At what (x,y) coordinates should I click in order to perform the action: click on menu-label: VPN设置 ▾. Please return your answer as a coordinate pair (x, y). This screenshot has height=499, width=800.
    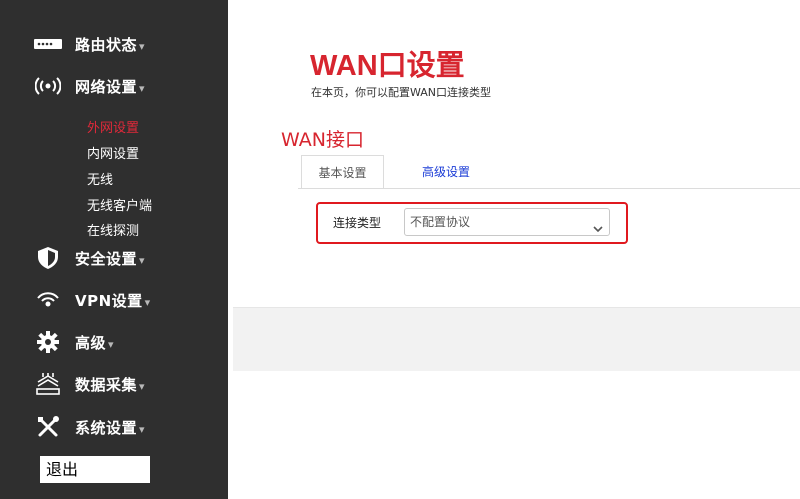
    Looking at the image, I should click on (113, 300).